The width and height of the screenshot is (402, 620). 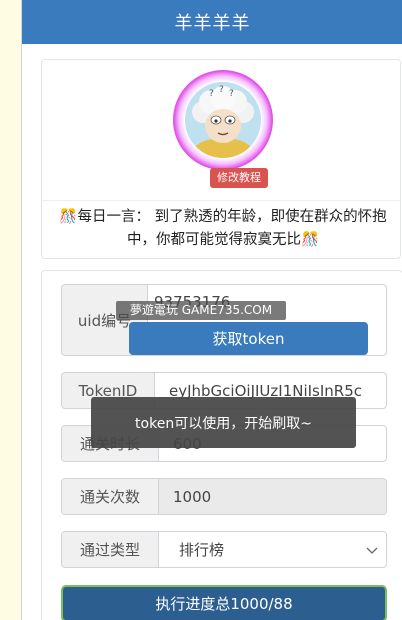 I want to click on type-group: 通过类型 排行榜, so click(x=224, y=549).